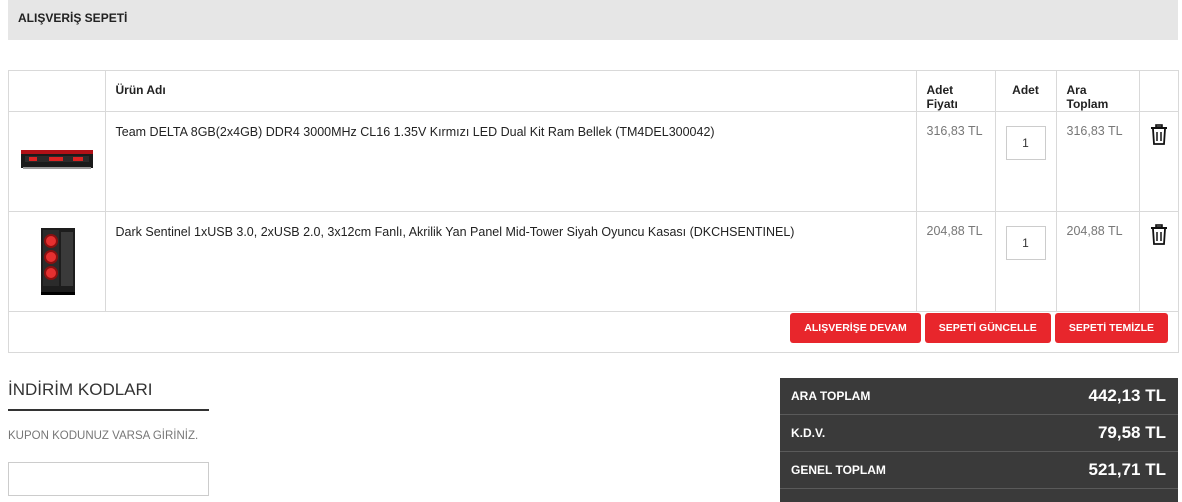 This screenshot has height=502, width=1182. I want to click on totals-row-subtotal: ARA TOPLAM 442,13 TL, so click(979, 396).